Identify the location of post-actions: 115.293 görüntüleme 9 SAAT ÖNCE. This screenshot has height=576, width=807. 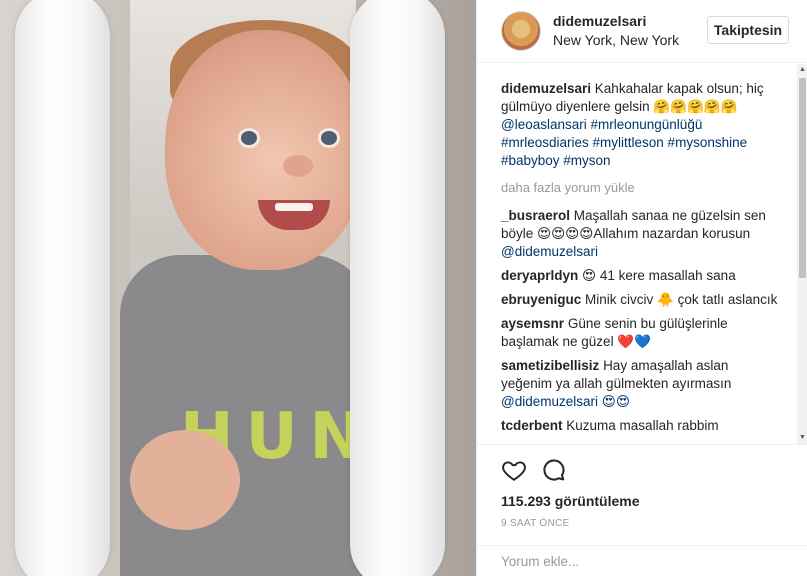
(642, 510).